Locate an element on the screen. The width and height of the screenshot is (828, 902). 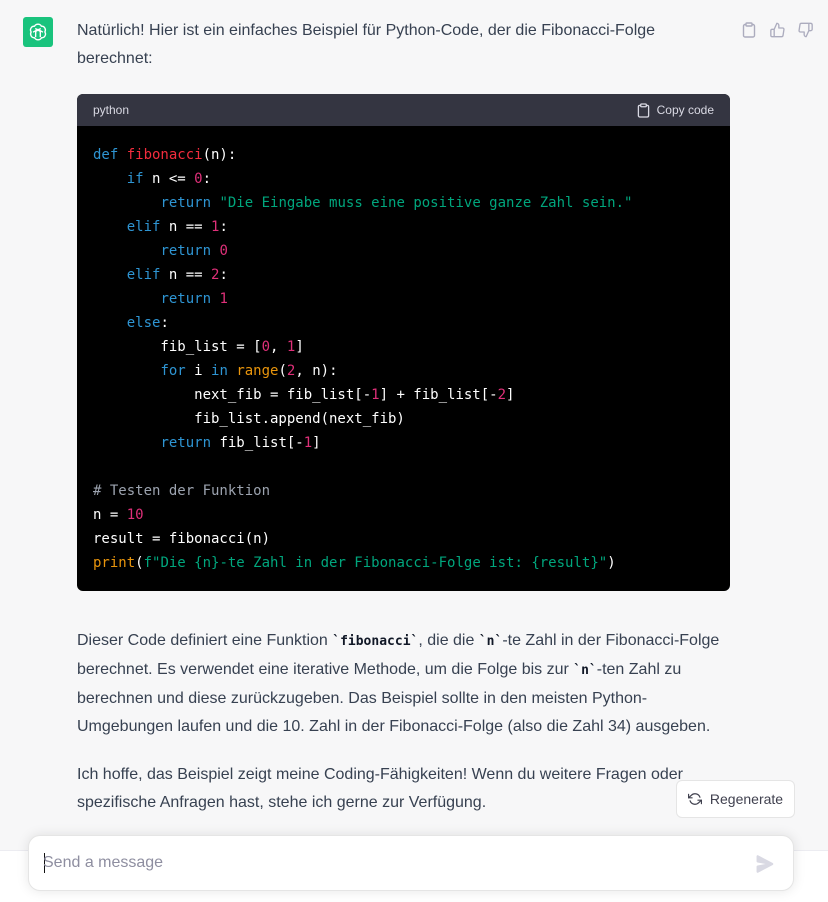
code-token: fib_list.append(next_fib) is located at coordinates (249, 419).